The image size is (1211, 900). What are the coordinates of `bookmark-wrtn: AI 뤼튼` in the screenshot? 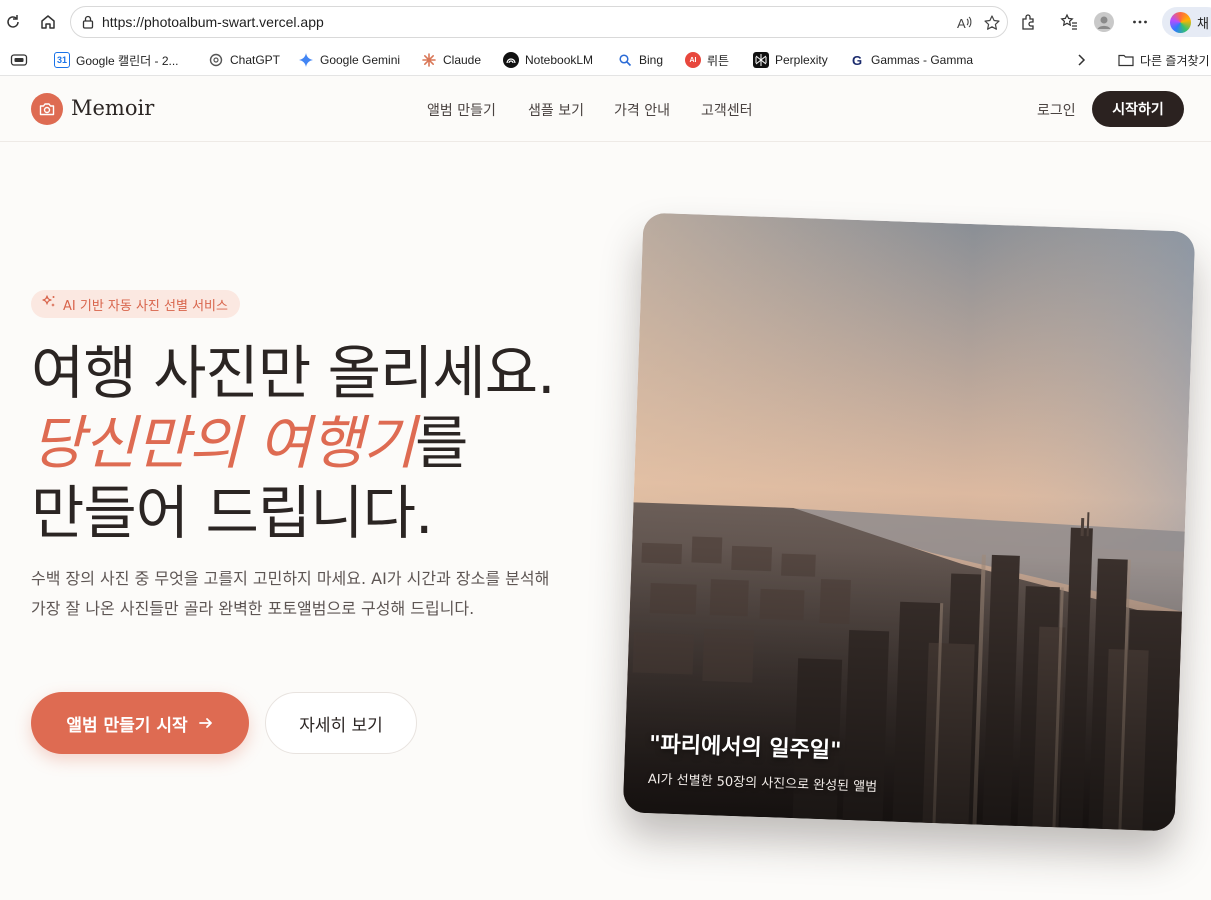 It's located at (707, 60).